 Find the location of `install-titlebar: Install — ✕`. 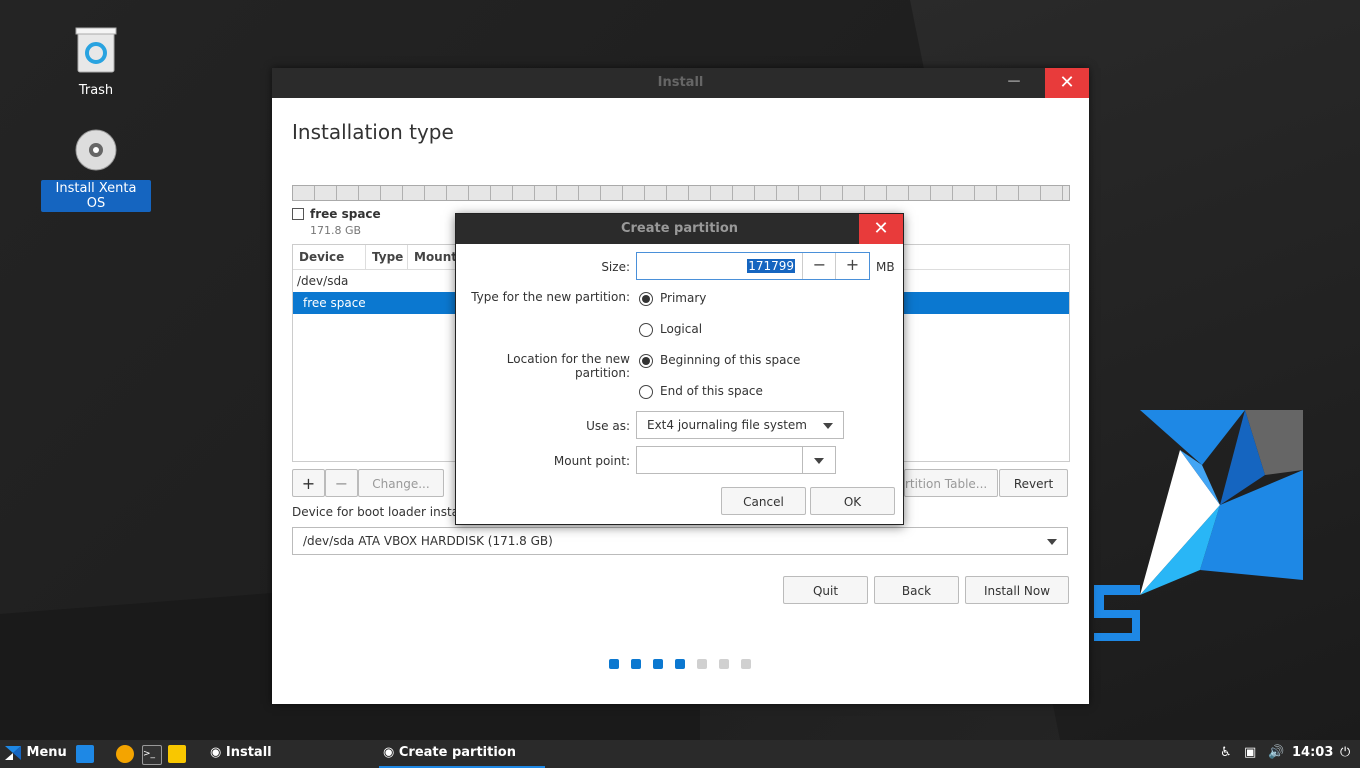

install-titlebar: Install — ✕ is located at coordinates (680, 83).